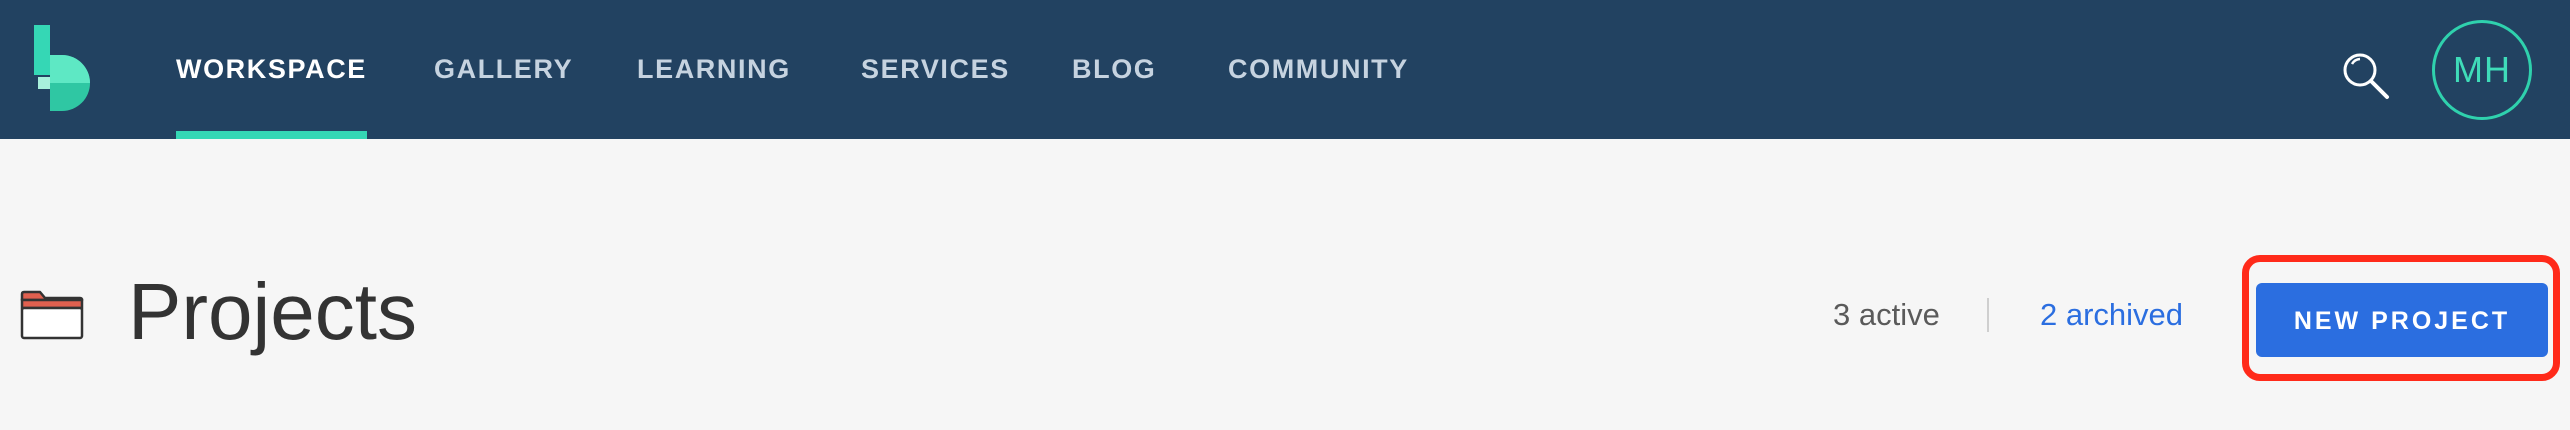 The height and width of the screenshot is (430, 2570). I want to click on nav-item-community: COMMUNITY, so click(1318, 69).